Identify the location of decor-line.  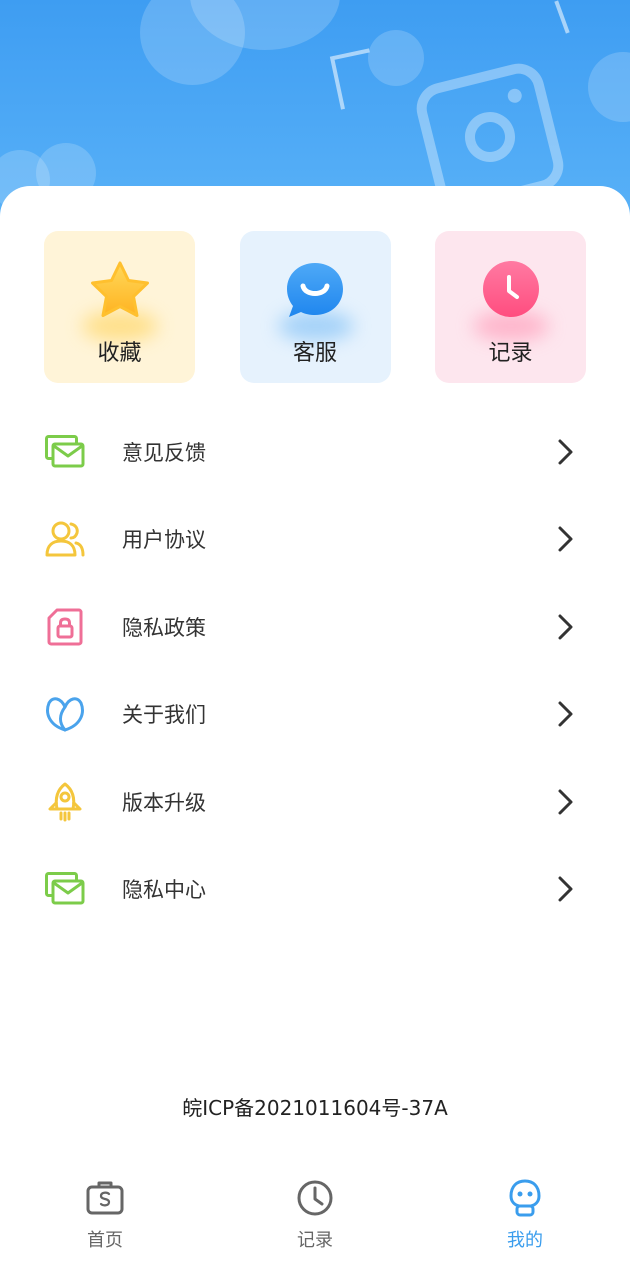
(562, 17).